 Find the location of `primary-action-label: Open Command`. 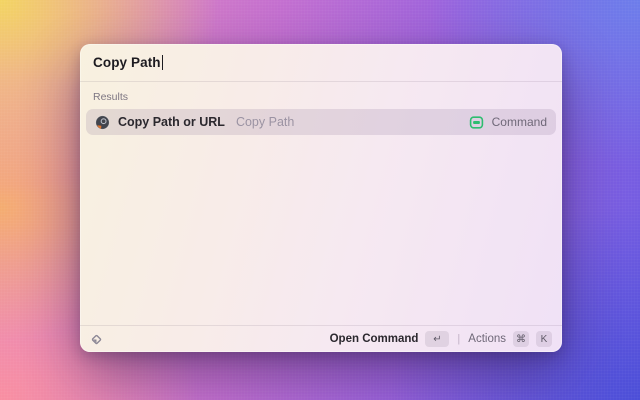

primary-action-label: Open Command is located at coordinates (374, 339).